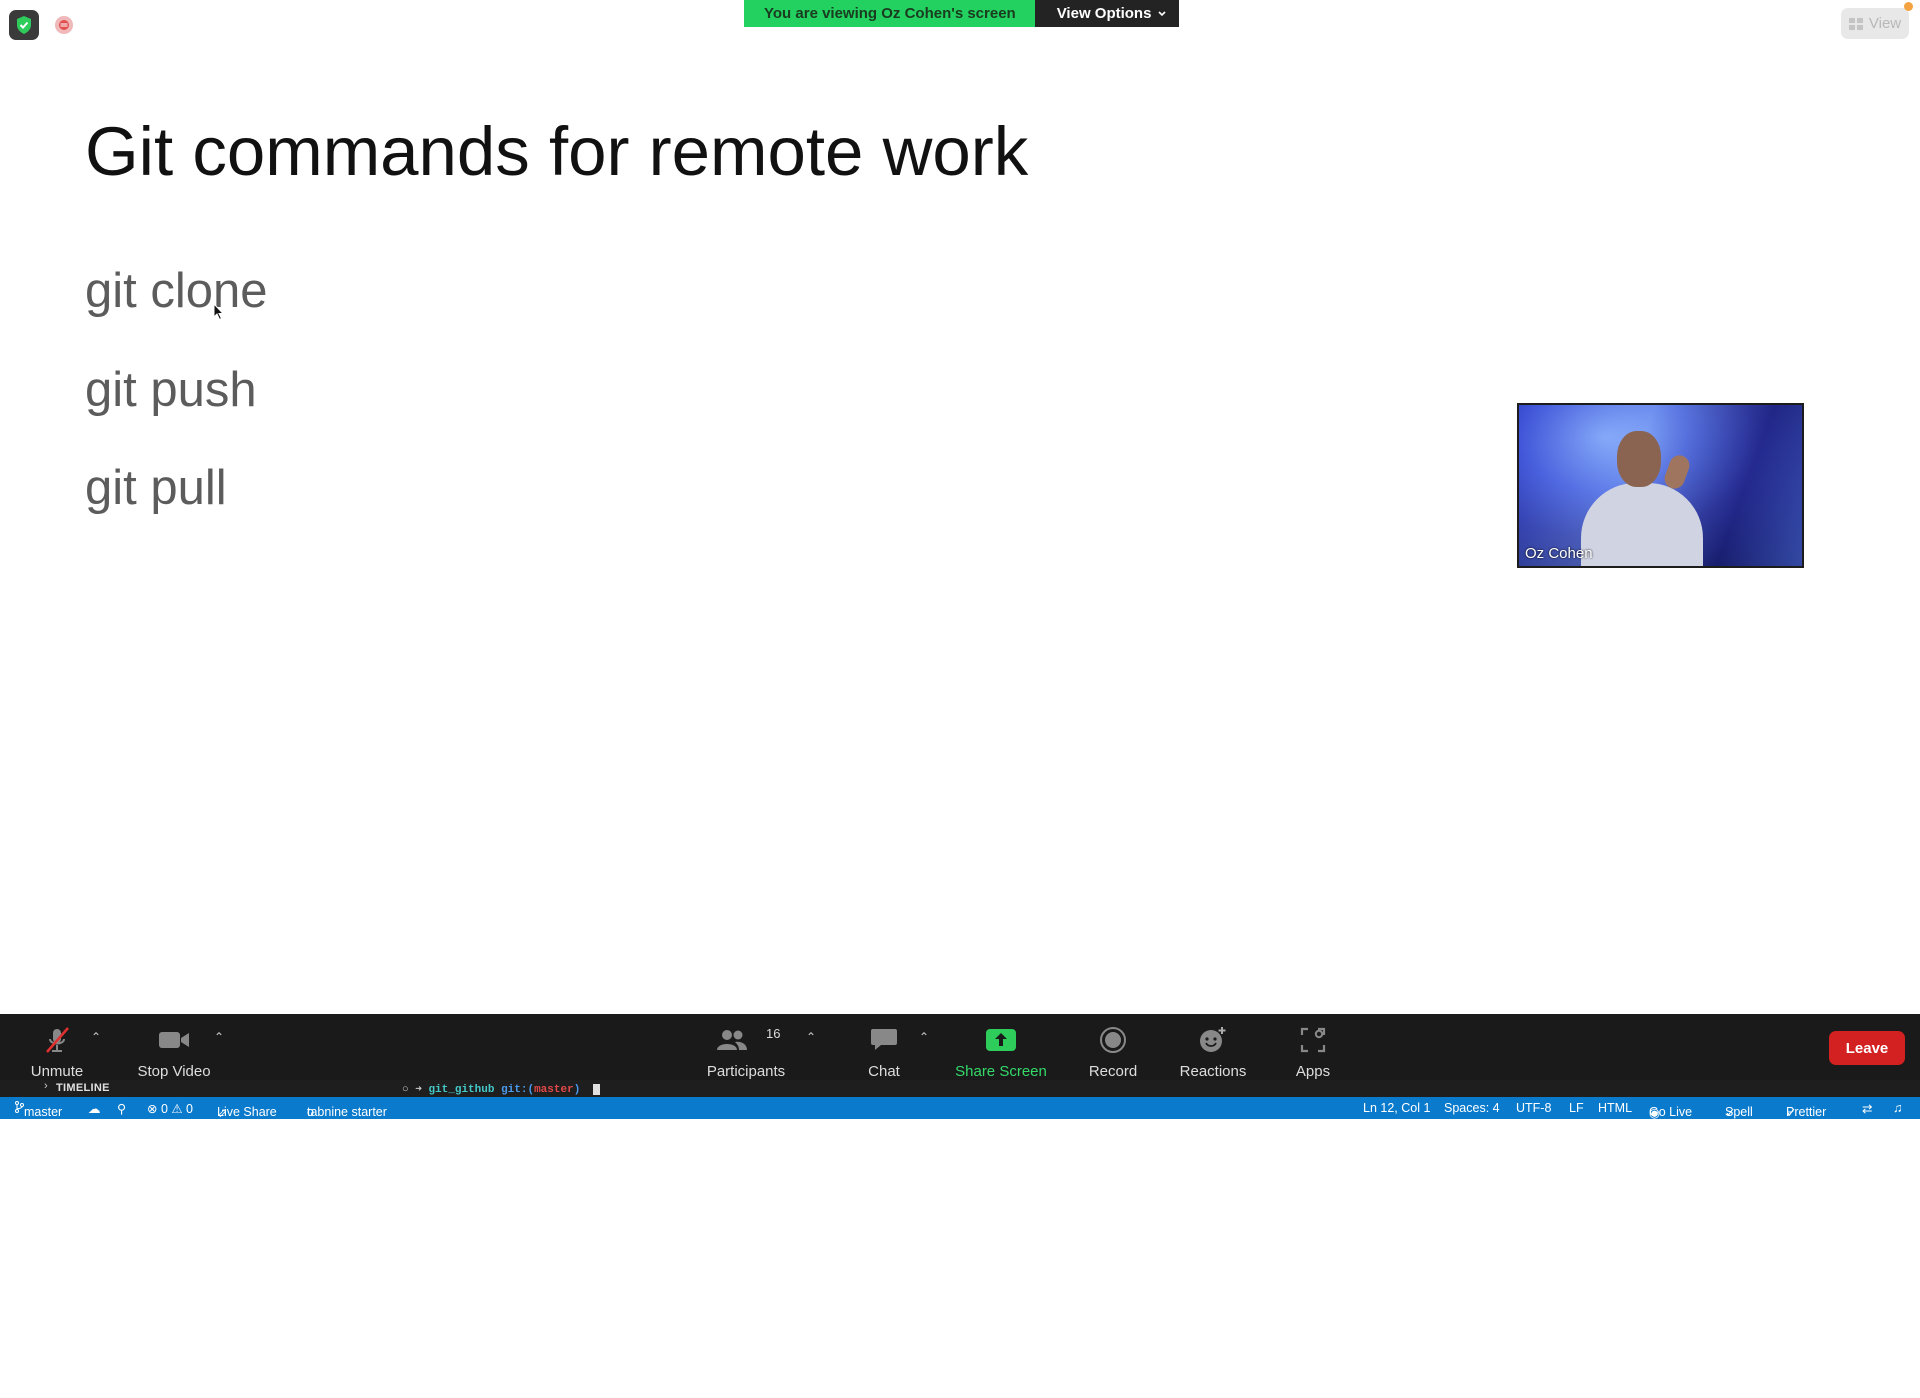  I want to click on record-label: Record, so click(1113, 1071).